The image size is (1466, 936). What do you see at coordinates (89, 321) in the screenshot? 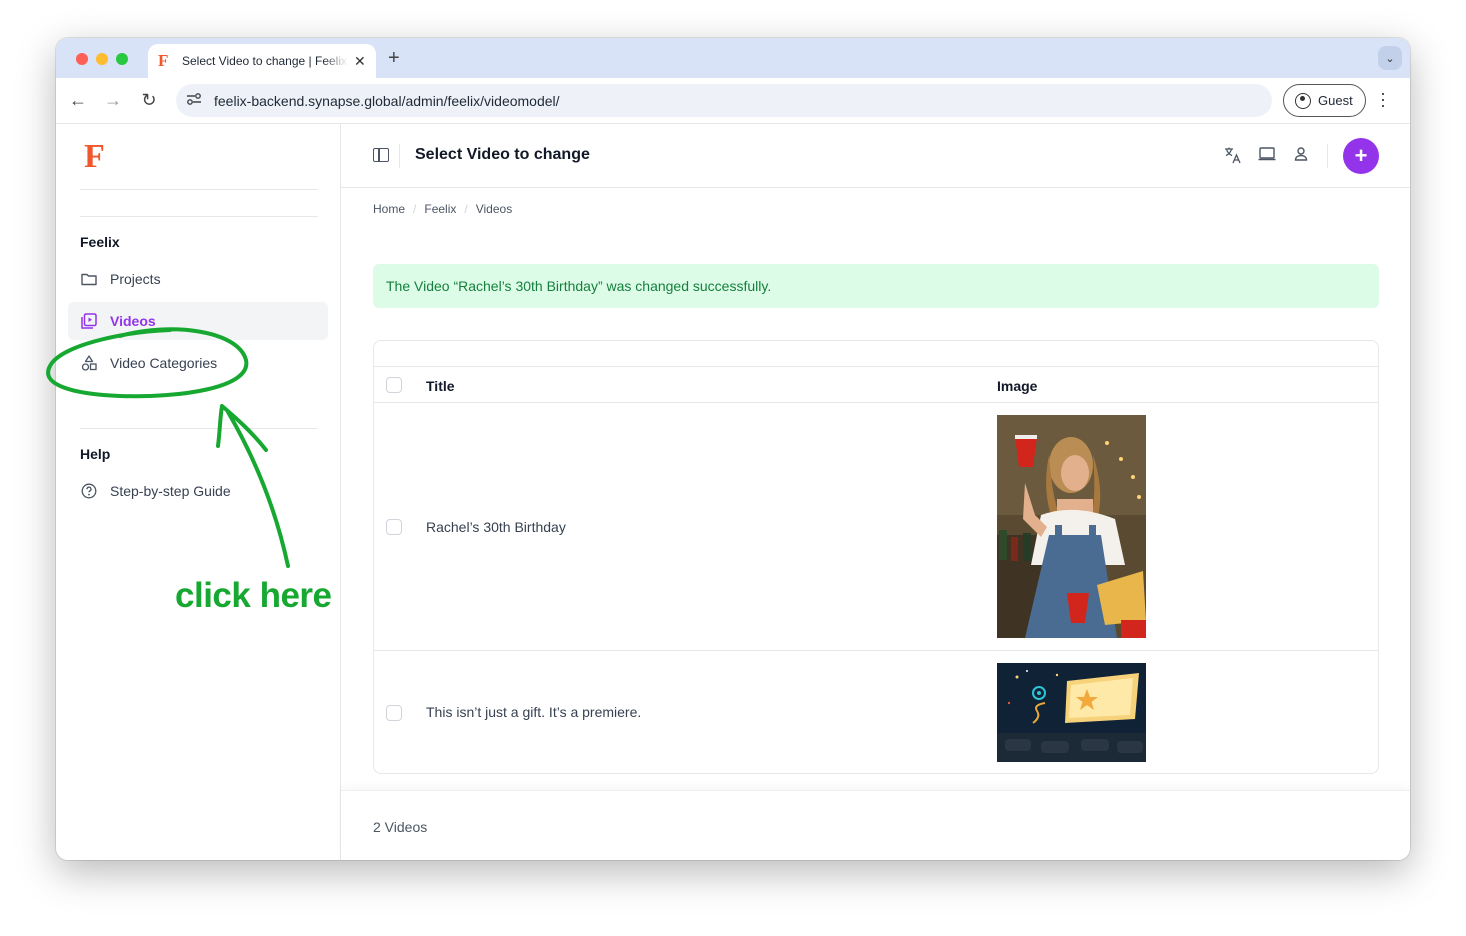
I see `video-library-icon` at bounding box center [89, 321].